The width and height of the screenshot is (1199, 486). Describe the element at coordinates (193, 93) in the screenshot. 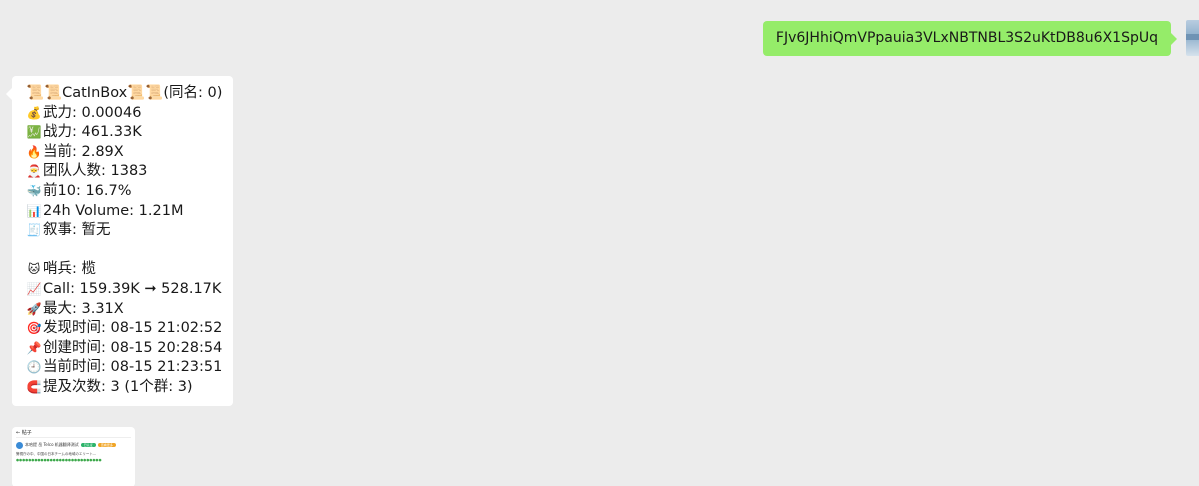

I see `same-name-count: (同名: 0)` at that location.